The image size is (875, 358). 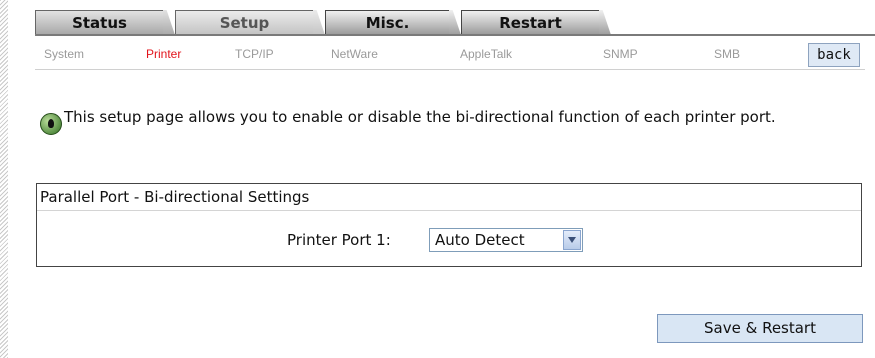 I want to click on subnav-divider, so click(x=450, y=69).